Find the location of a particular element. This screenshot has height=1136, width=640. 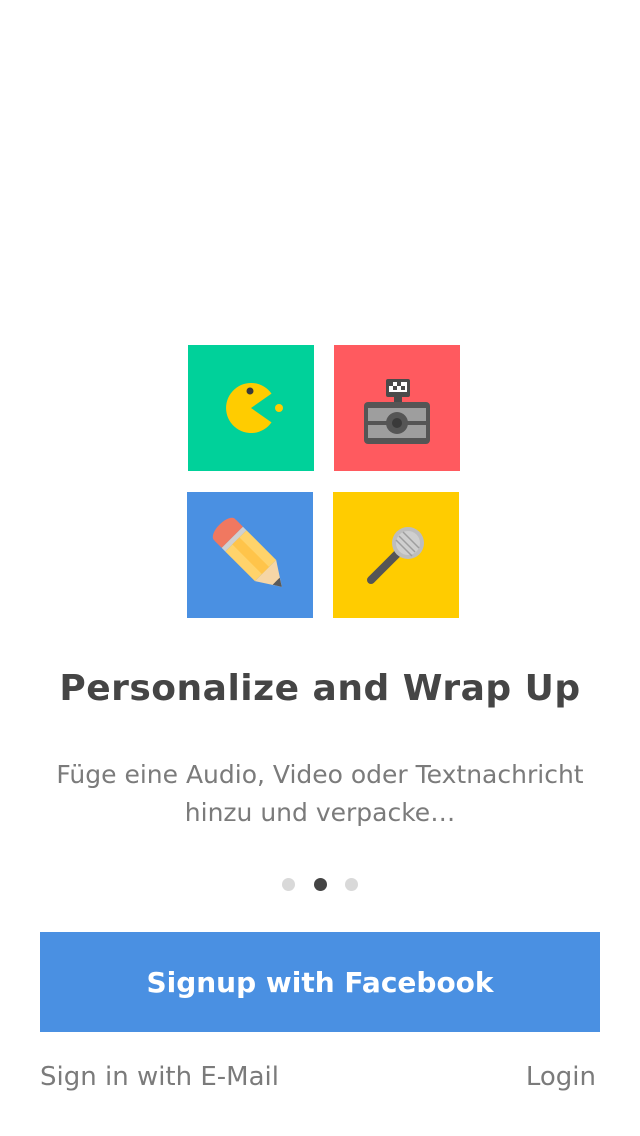

page-indicator is located at coordinates (320, 885).